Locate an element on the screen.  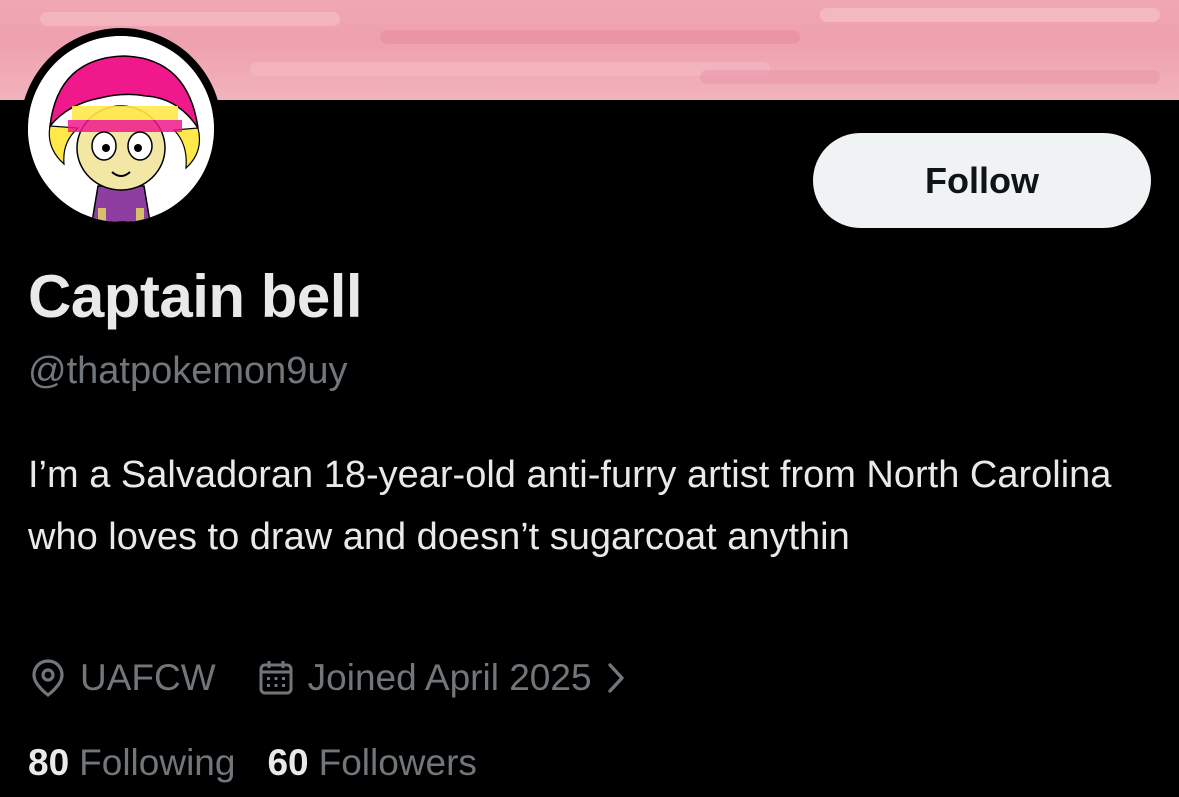
following-label: Following is located at coordinates (157, 762).